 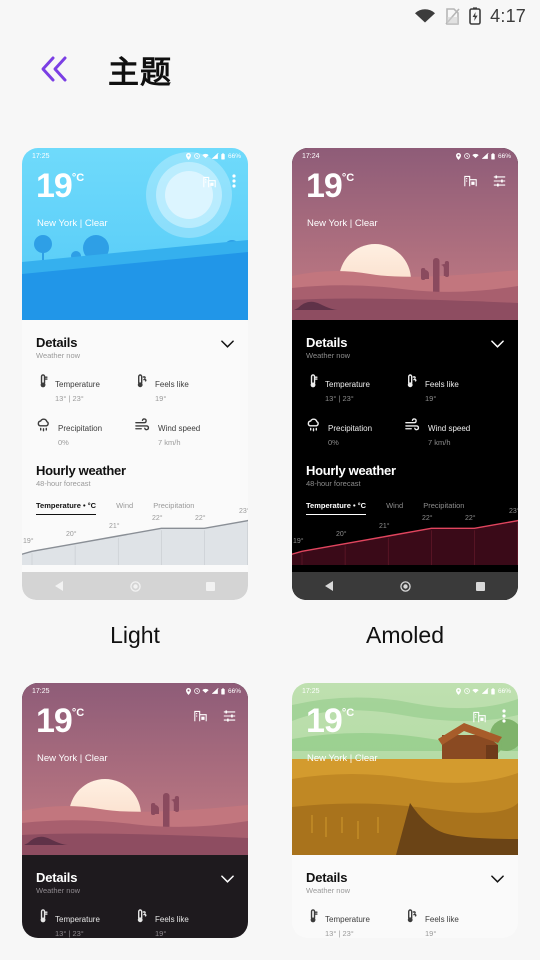 What do you see at coordinates (405, 234) in the screenshot?
I see `desert-sunset-scene: 17:24 66% 19°C New York | Clear` at bounding box center [405, 234].